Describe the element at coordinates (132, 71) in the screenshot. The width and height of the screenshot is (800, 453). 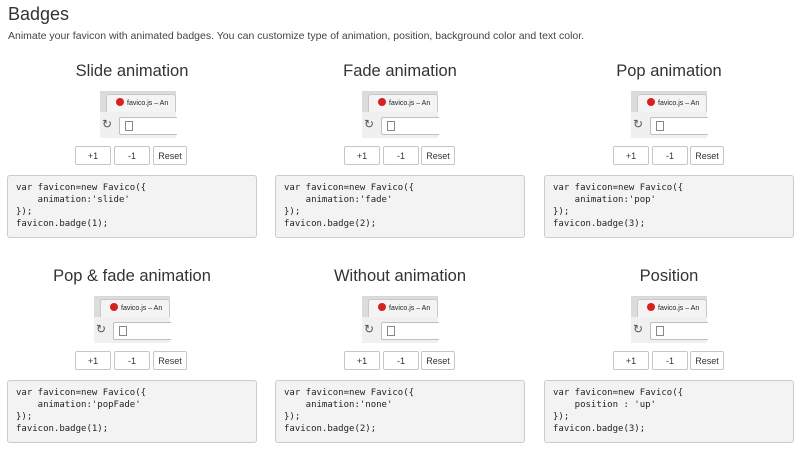
I see `demo-title: Slide animation` at that location.